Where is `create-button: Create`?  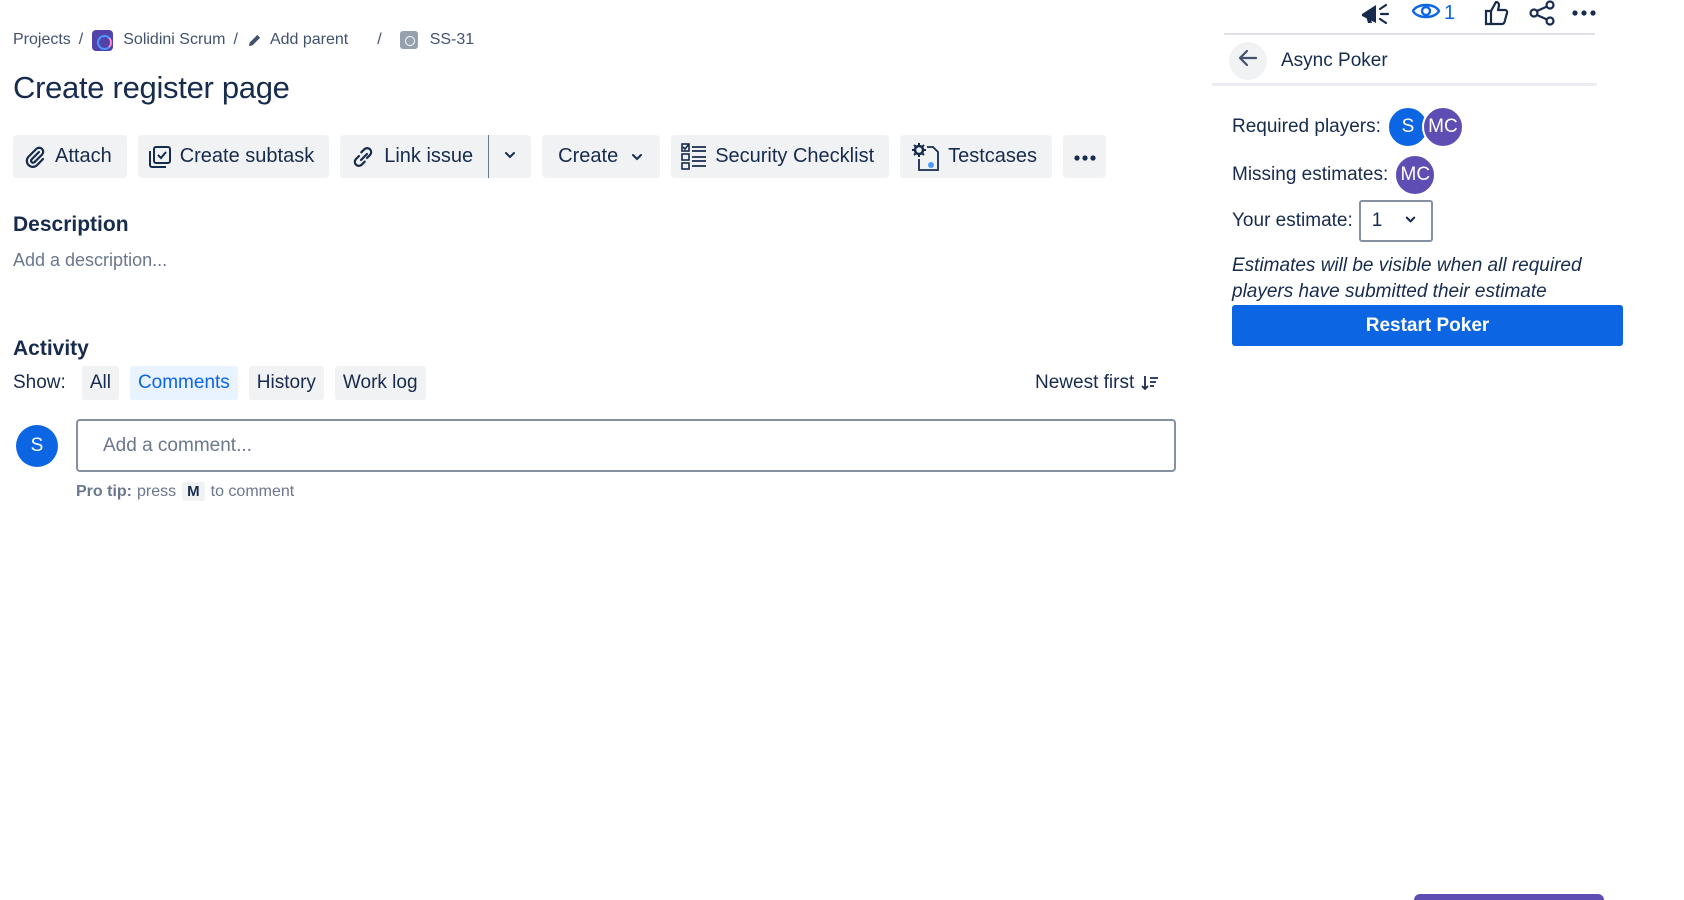
create-button: Create is located at coordinates (601, 156).